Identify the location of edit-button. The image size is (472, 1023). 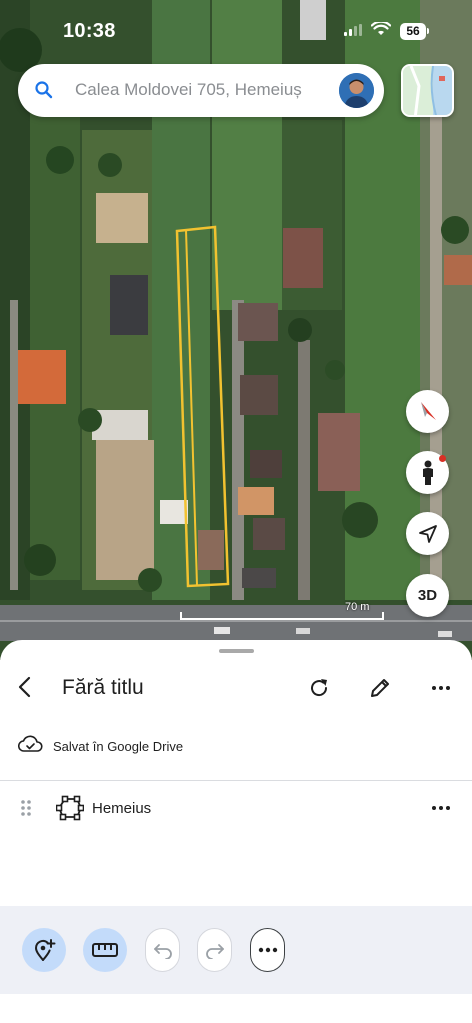
(380, 688).